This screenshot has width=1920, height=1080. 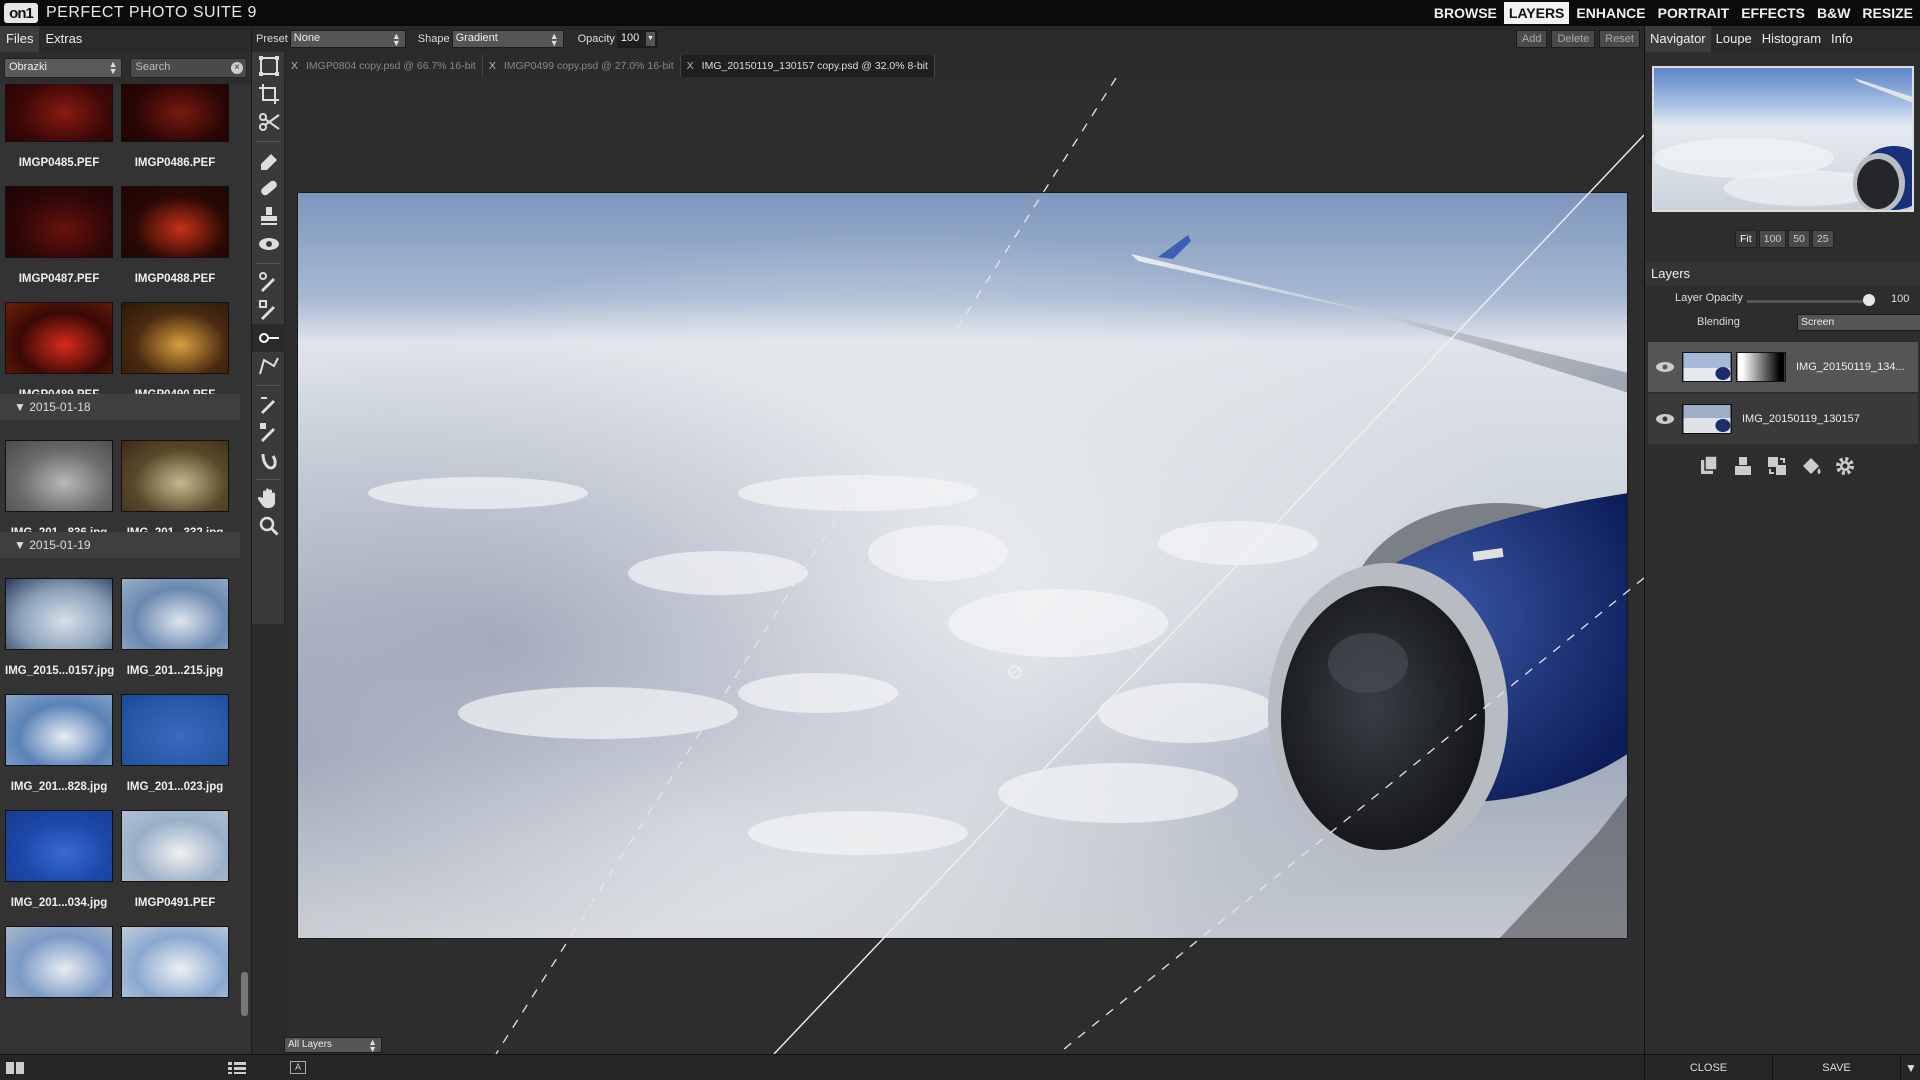 I want to click on hand-tool, so click(x=268, y=498).